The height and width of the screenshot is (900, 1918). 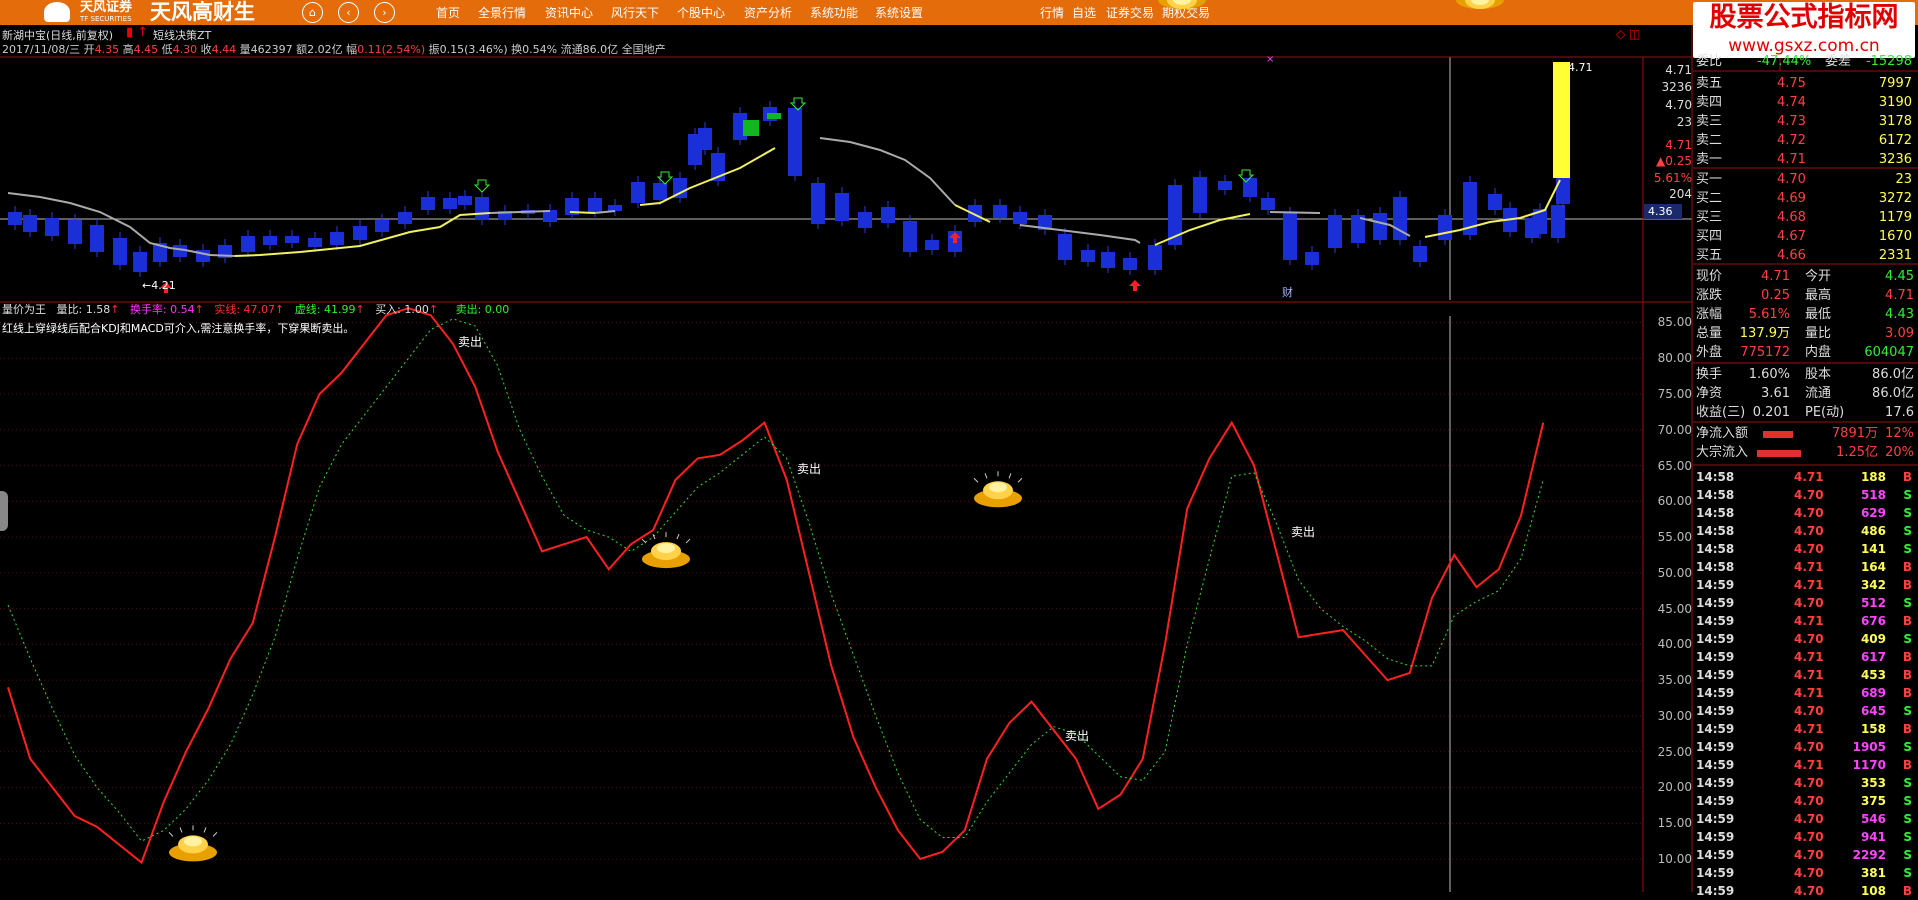 What do you see at coordinates (1805, 141) in the screenshot?
I see `ask-row: 卖二 4.72 6172` at bounding box center [1805, 141].